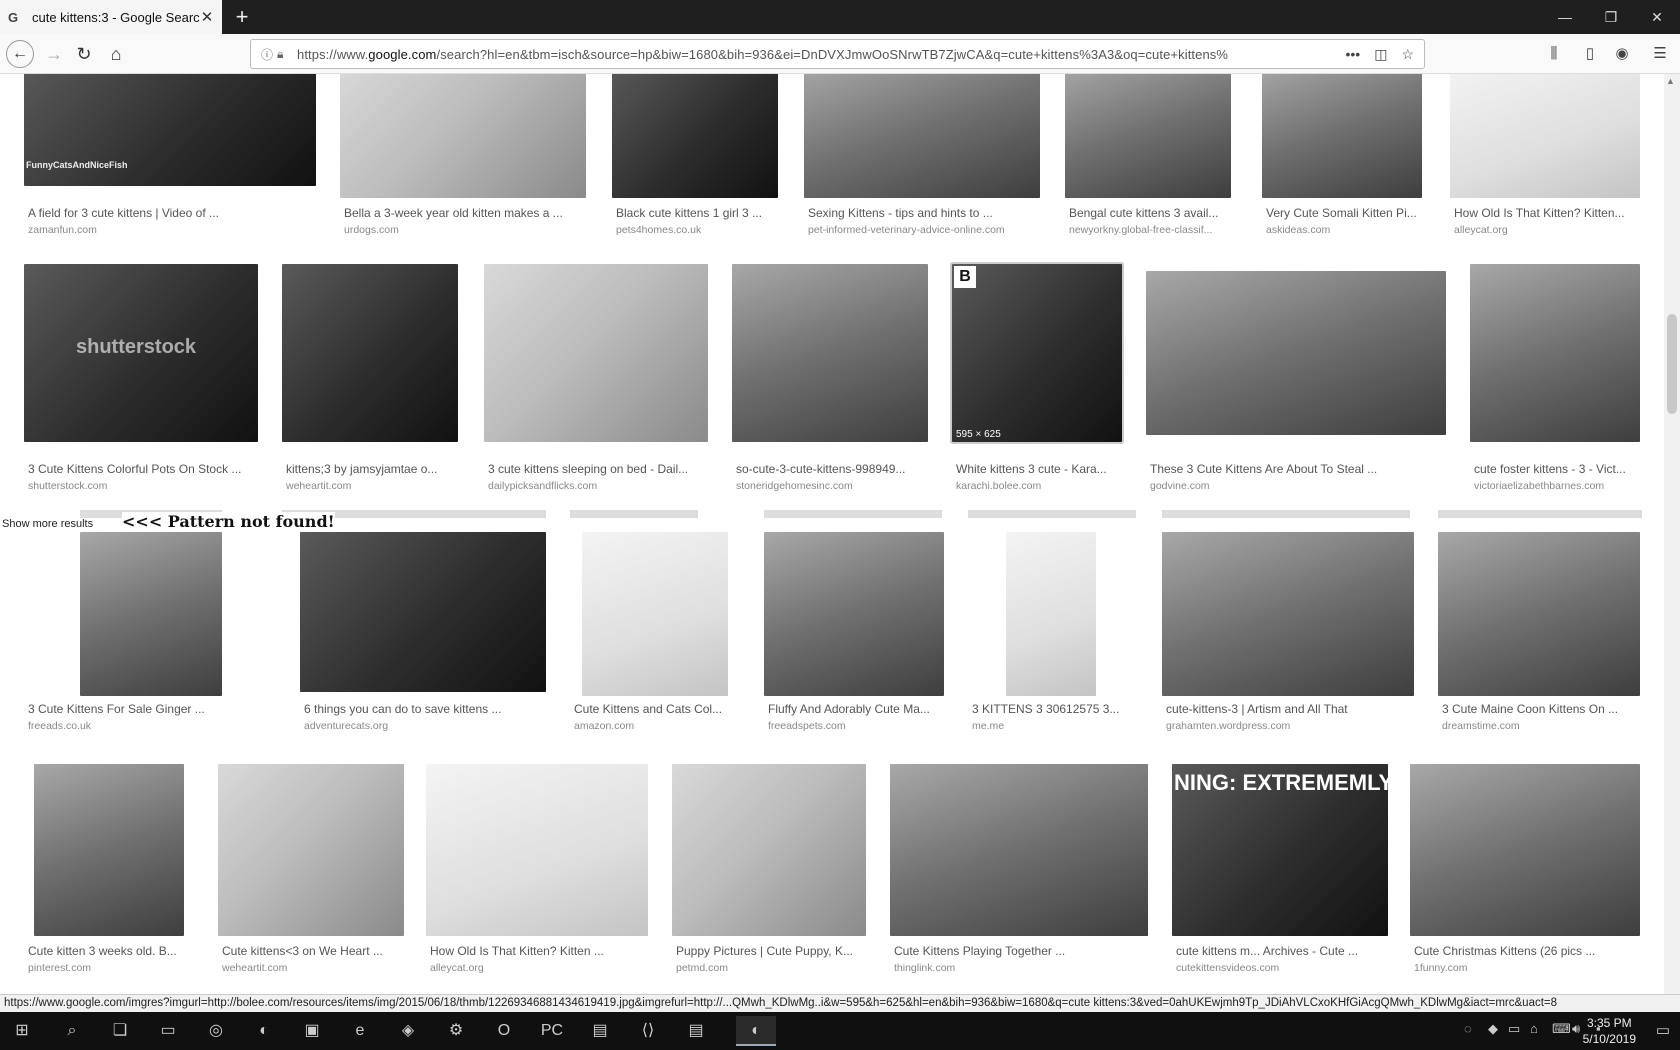 Image resolution: width=1680 pixels, height=1050 pixels. What do you see at coordinates (1672, 534) in the screenshot?
I see `vertical-scrollbar: ▲` at bounding box center [1672, 534].